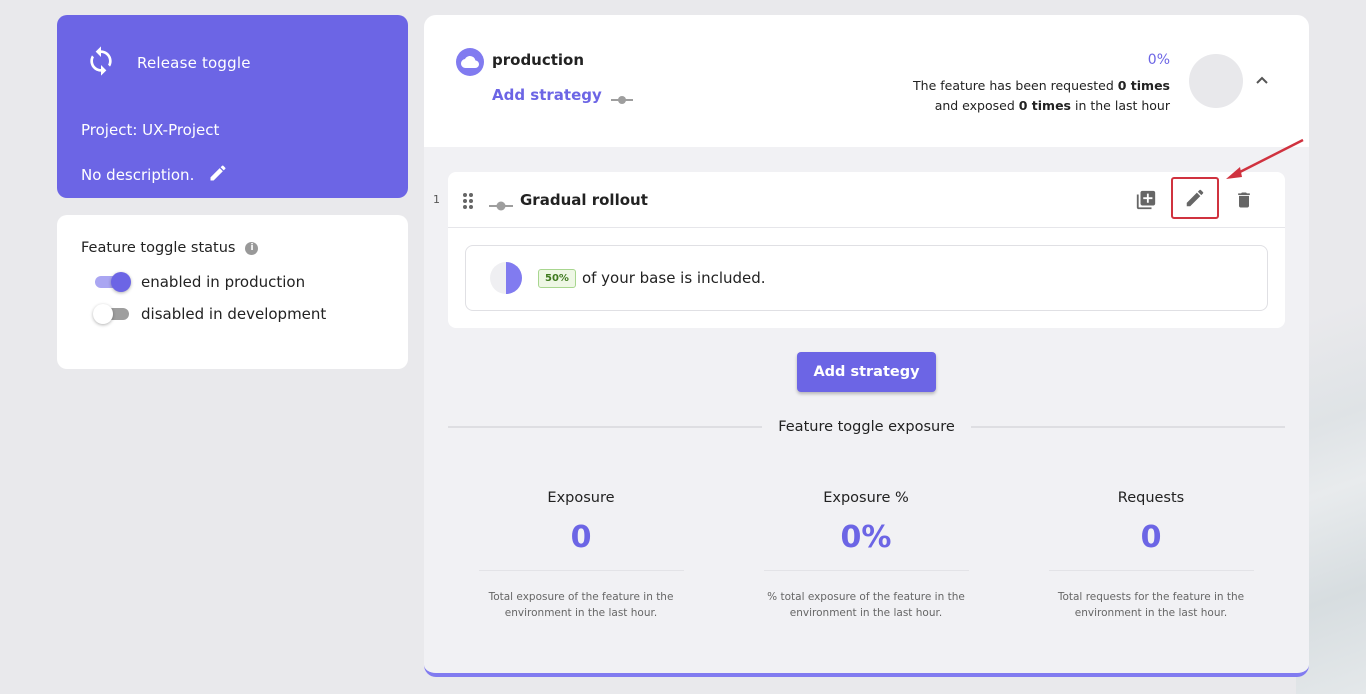  Describe the element at coordinates (866, 498) in the screenshot. I see `metric-title: Exposure %` at that location.